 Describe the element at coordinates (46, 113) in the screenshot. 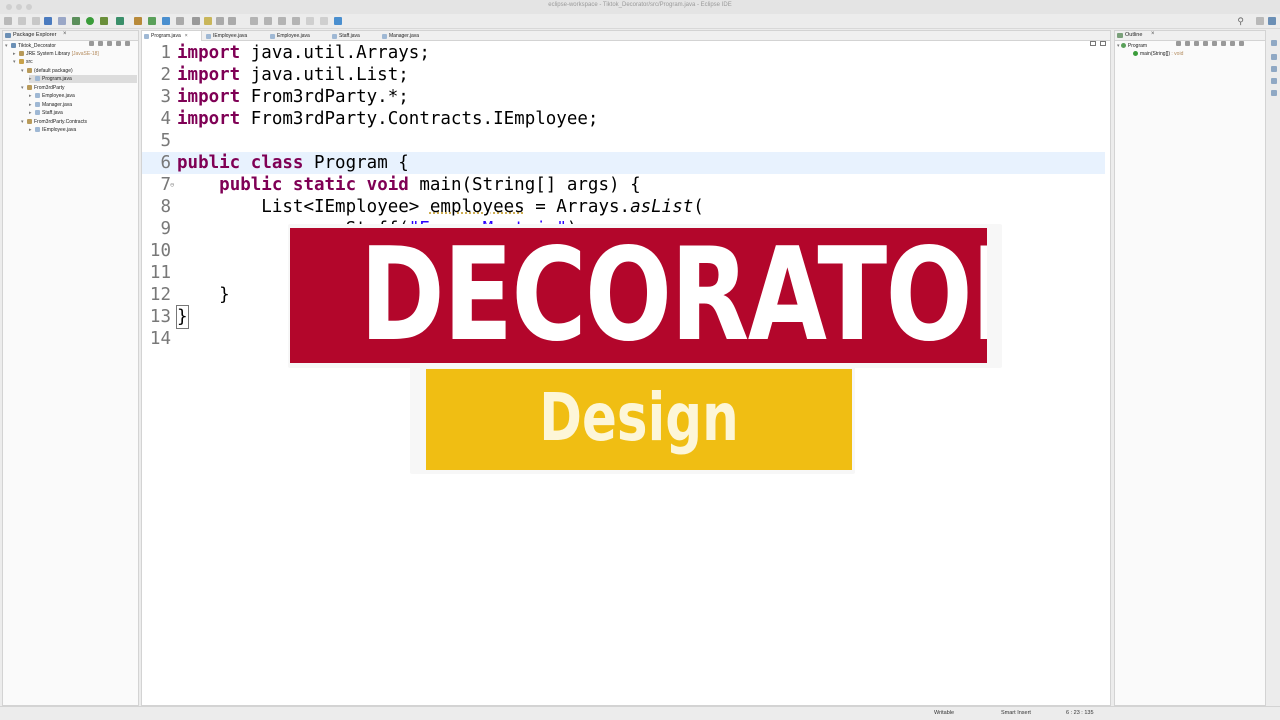

I see `tree-item-staff-java: ▸ Staff.java` at that location.